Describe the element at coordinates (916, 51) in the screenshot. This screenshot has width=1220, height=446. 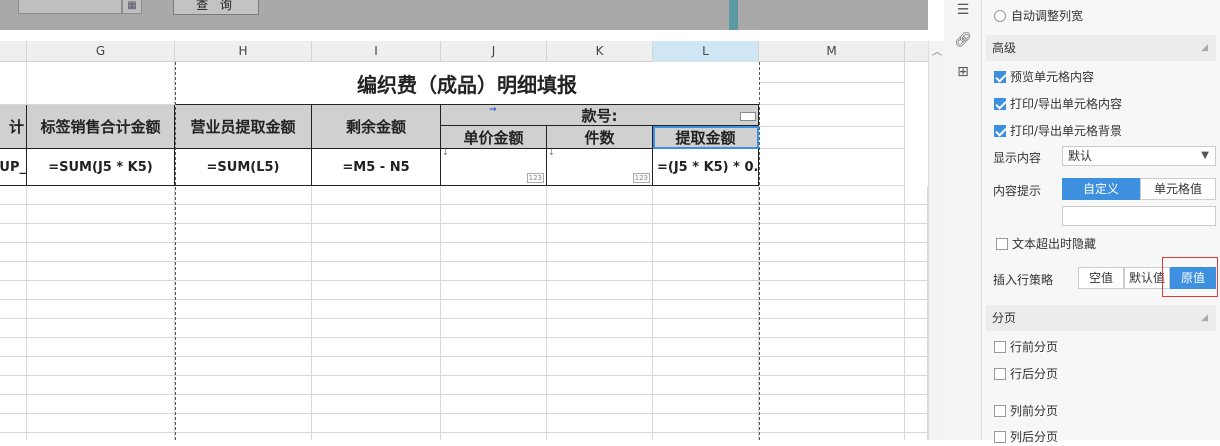
I see `column-header-partial-right` at that location.